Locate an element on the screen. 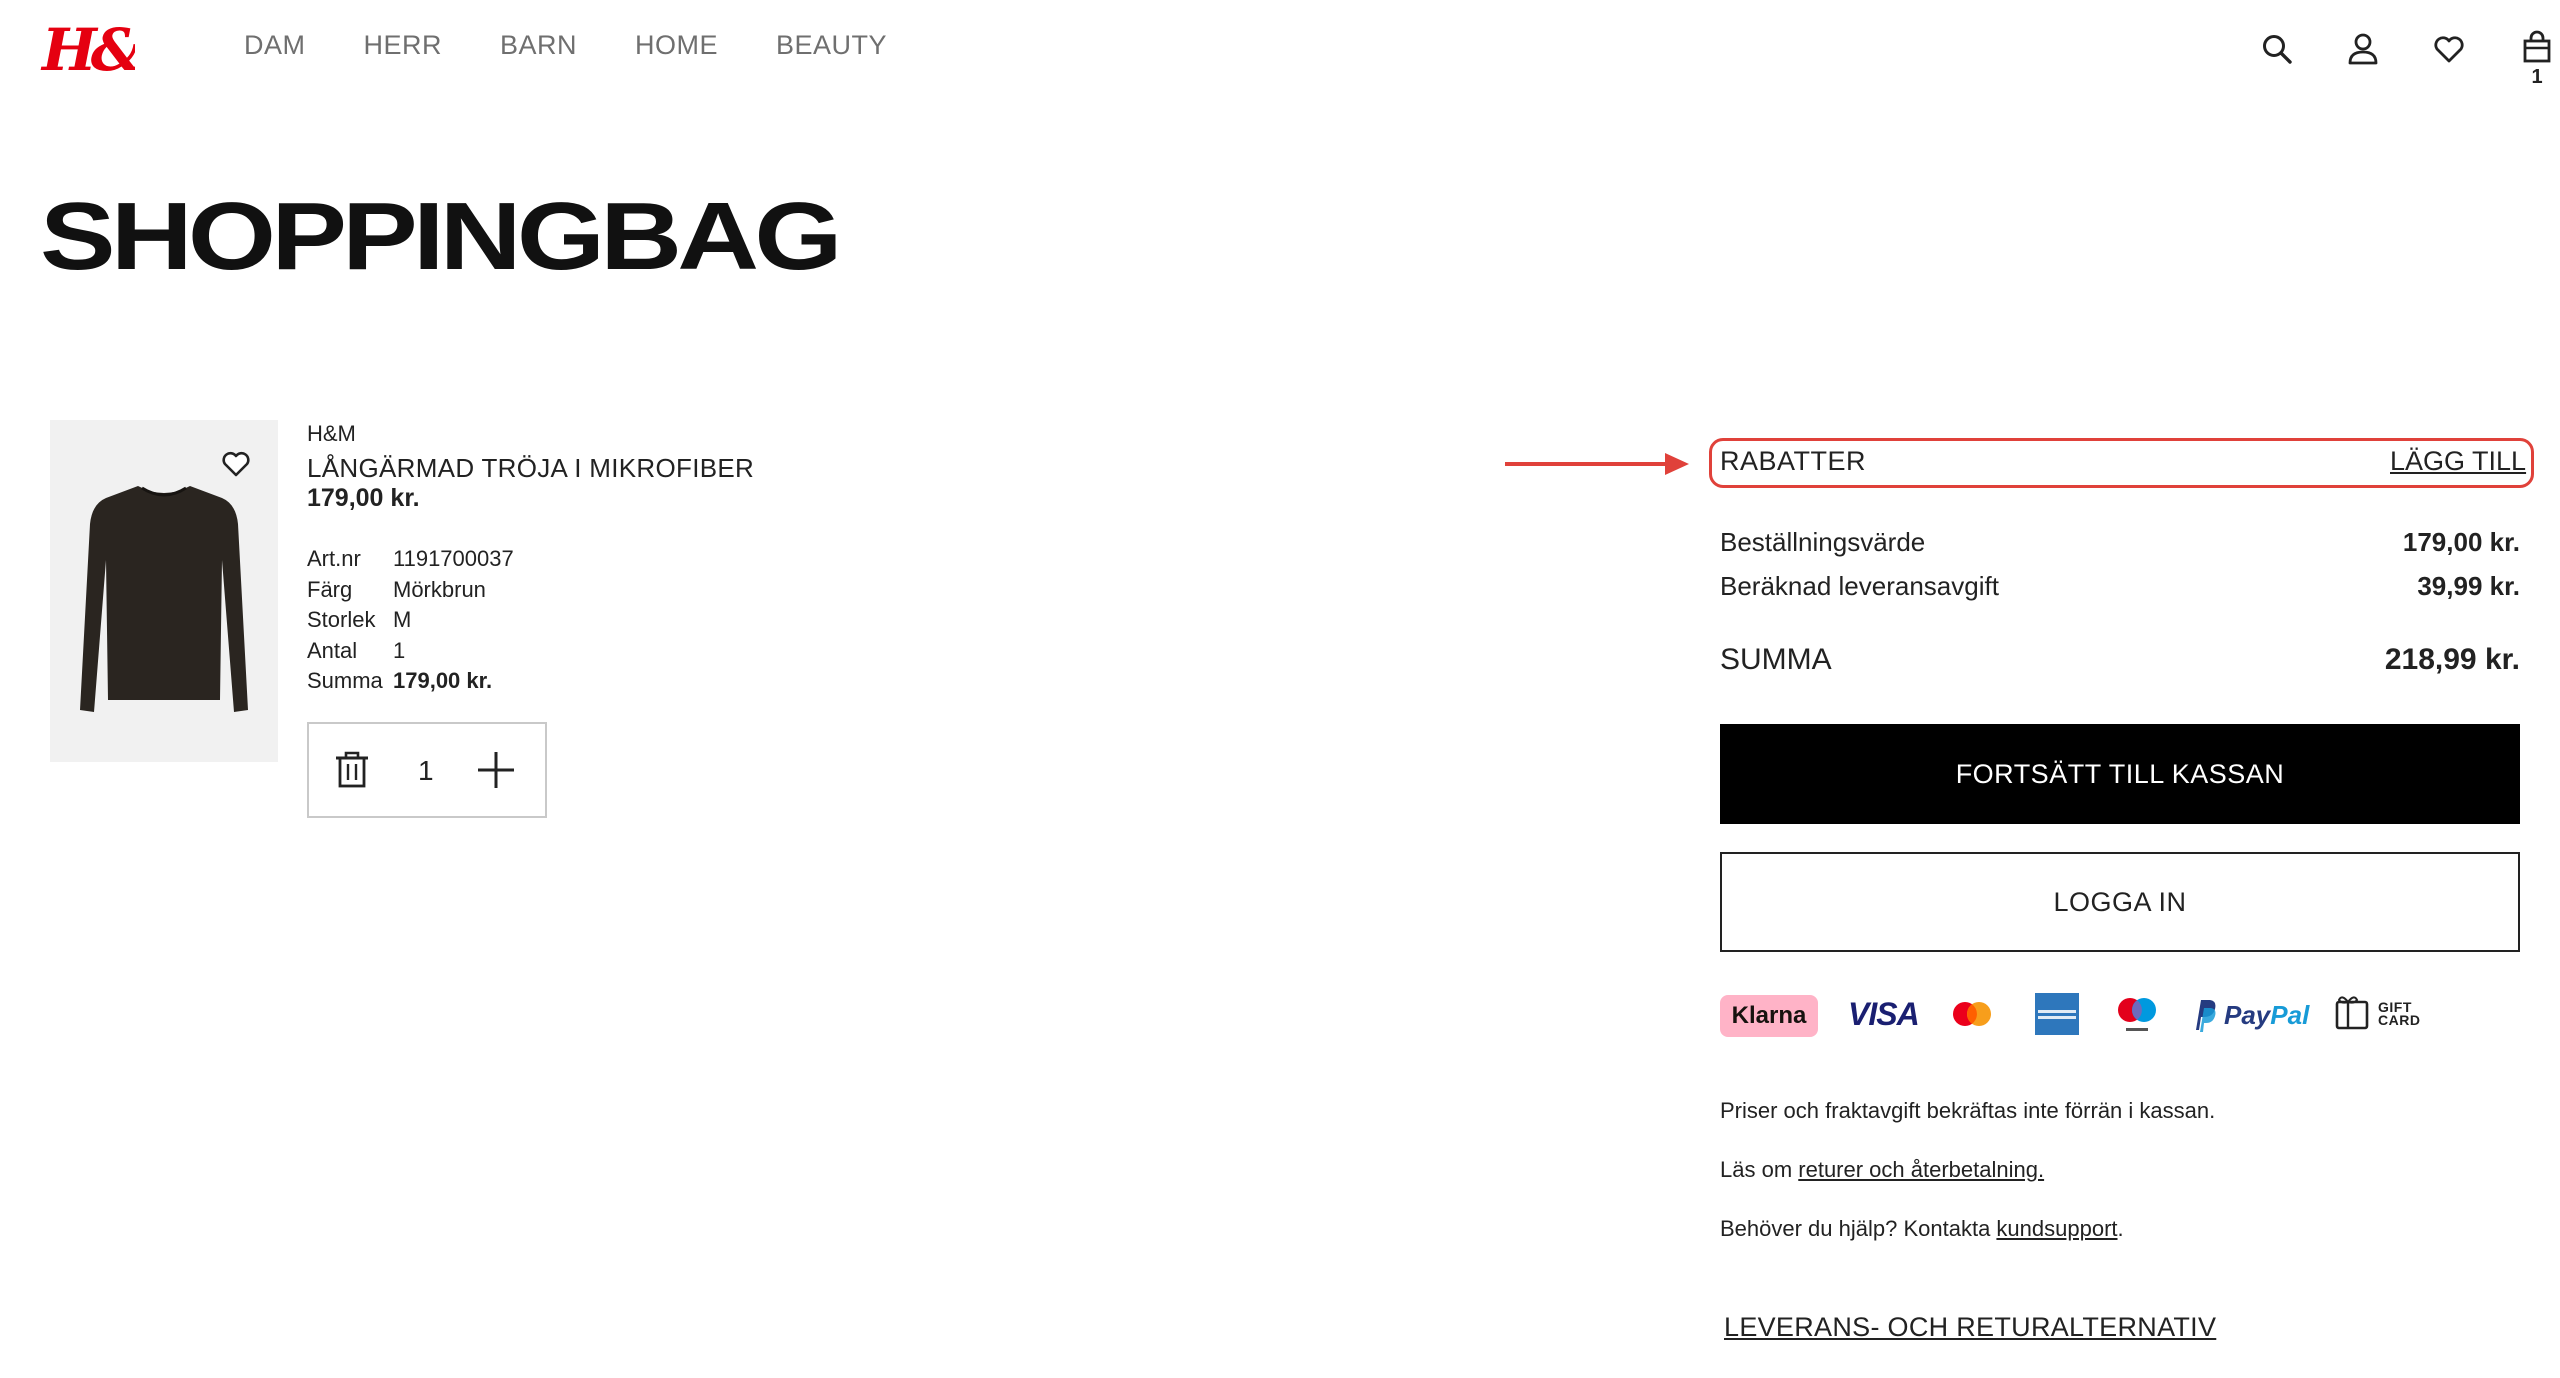  plus-icon is located at coordinates (496, 770).